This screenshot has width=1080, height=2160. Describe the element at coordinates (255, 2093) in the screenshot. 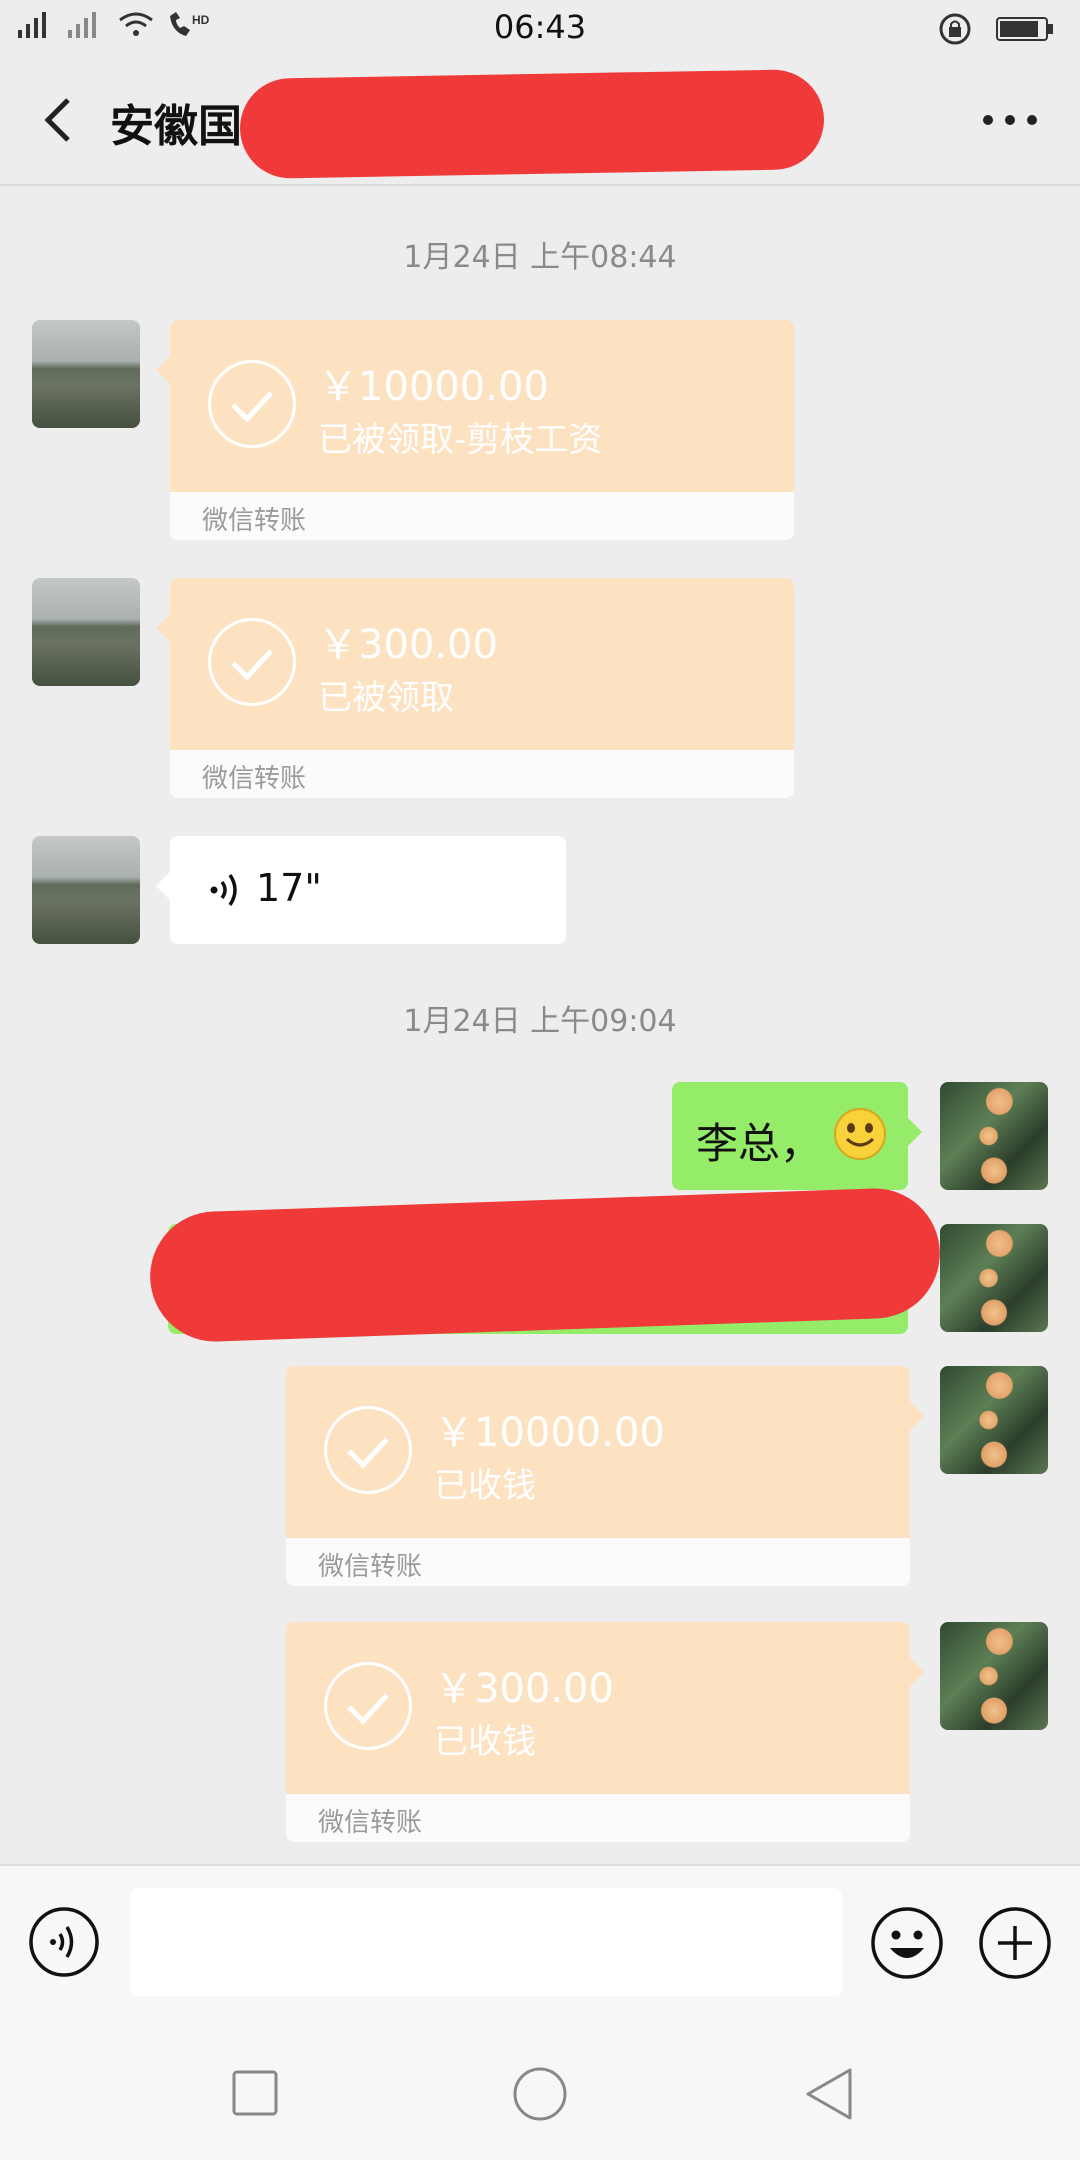

I see `recents-square-icon` at that location.